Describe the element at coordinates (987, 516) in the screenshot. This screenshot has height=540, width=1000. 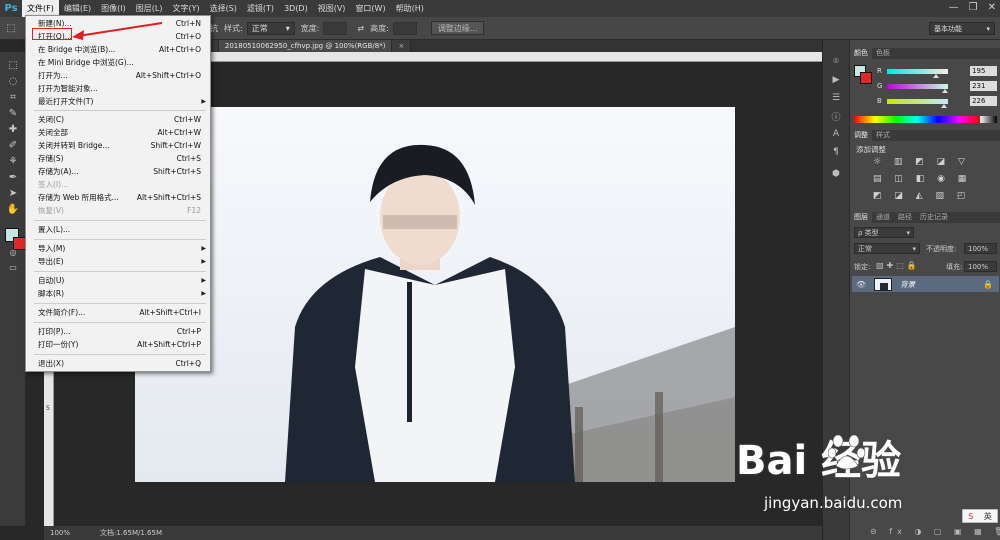
I see `ime-language: 英` at that location.